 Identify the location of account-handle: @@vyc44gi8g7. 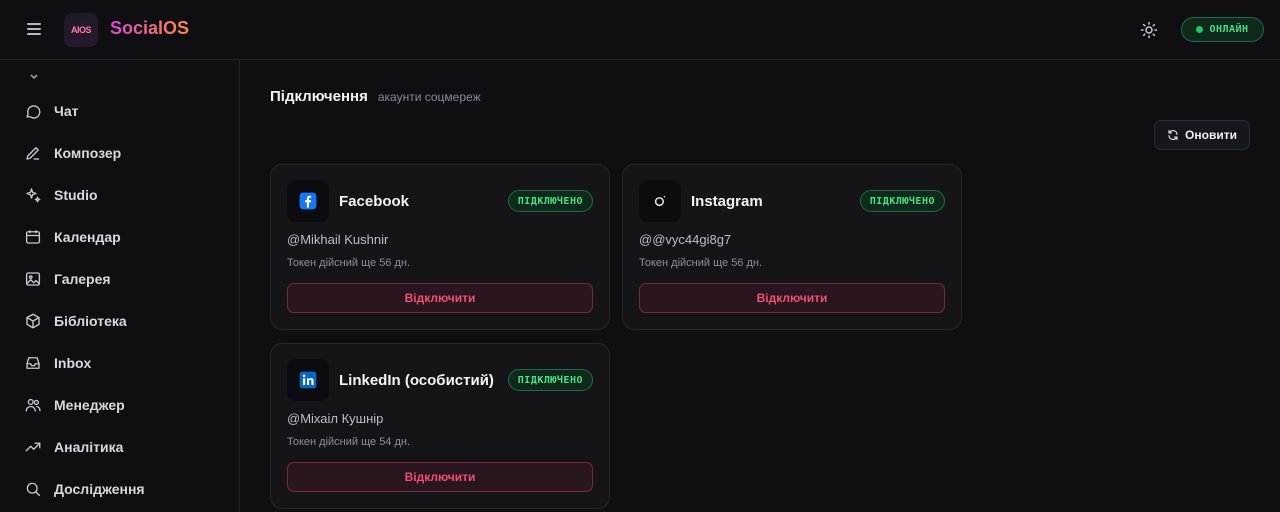
(685, 239).